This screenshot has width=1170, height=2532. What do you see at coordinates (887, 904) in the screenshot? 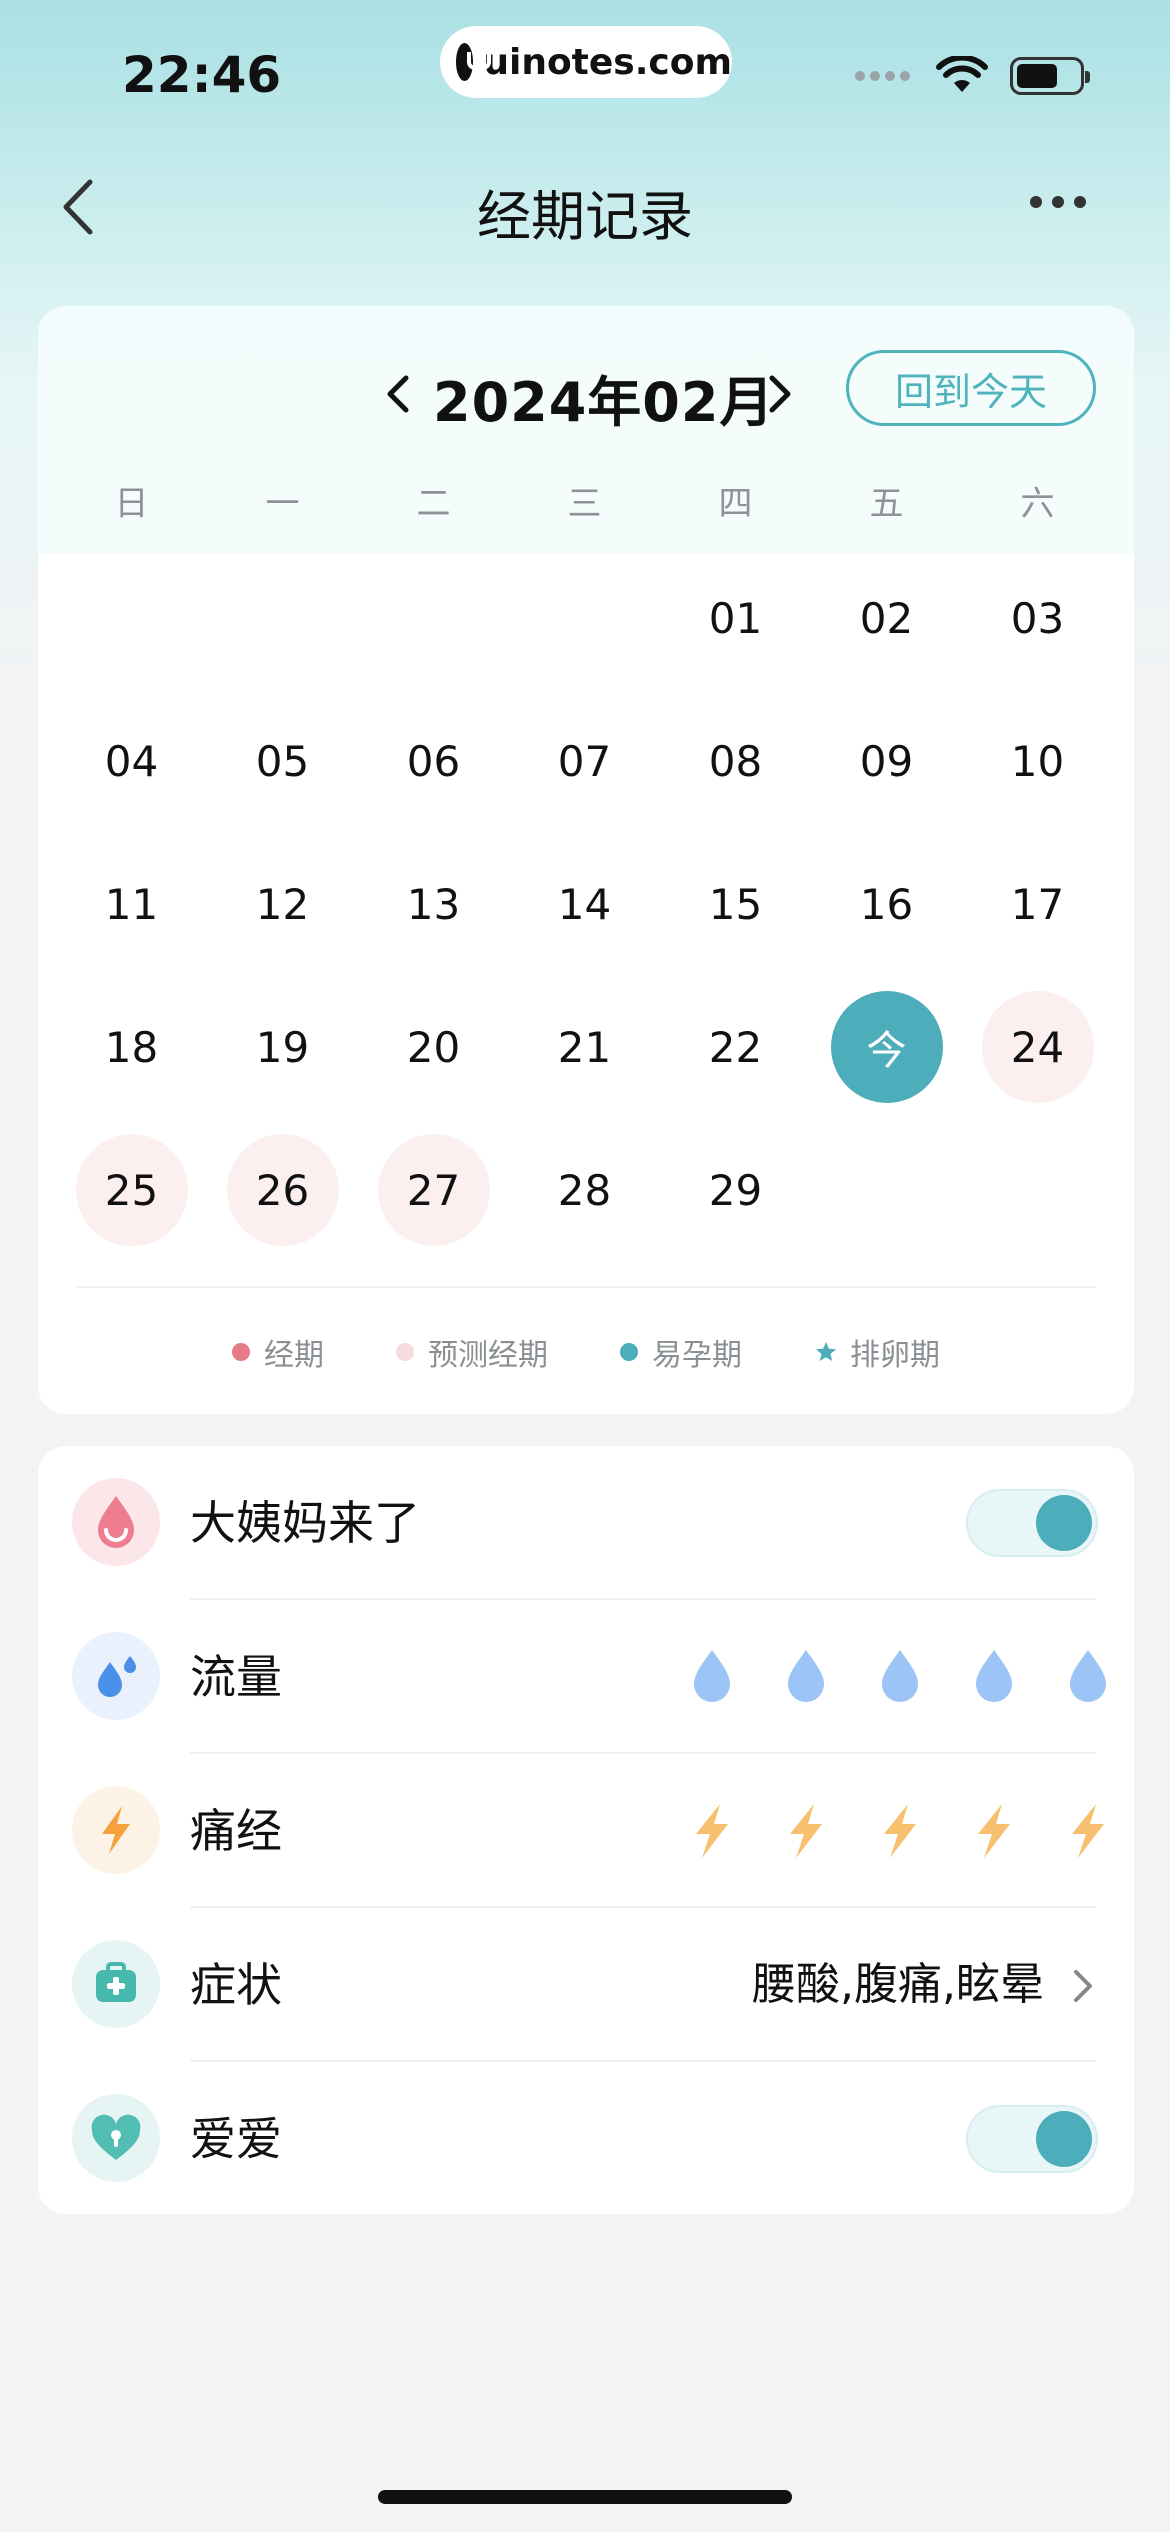
I see `calendar-day: 16` at bounding box center [887, 904].